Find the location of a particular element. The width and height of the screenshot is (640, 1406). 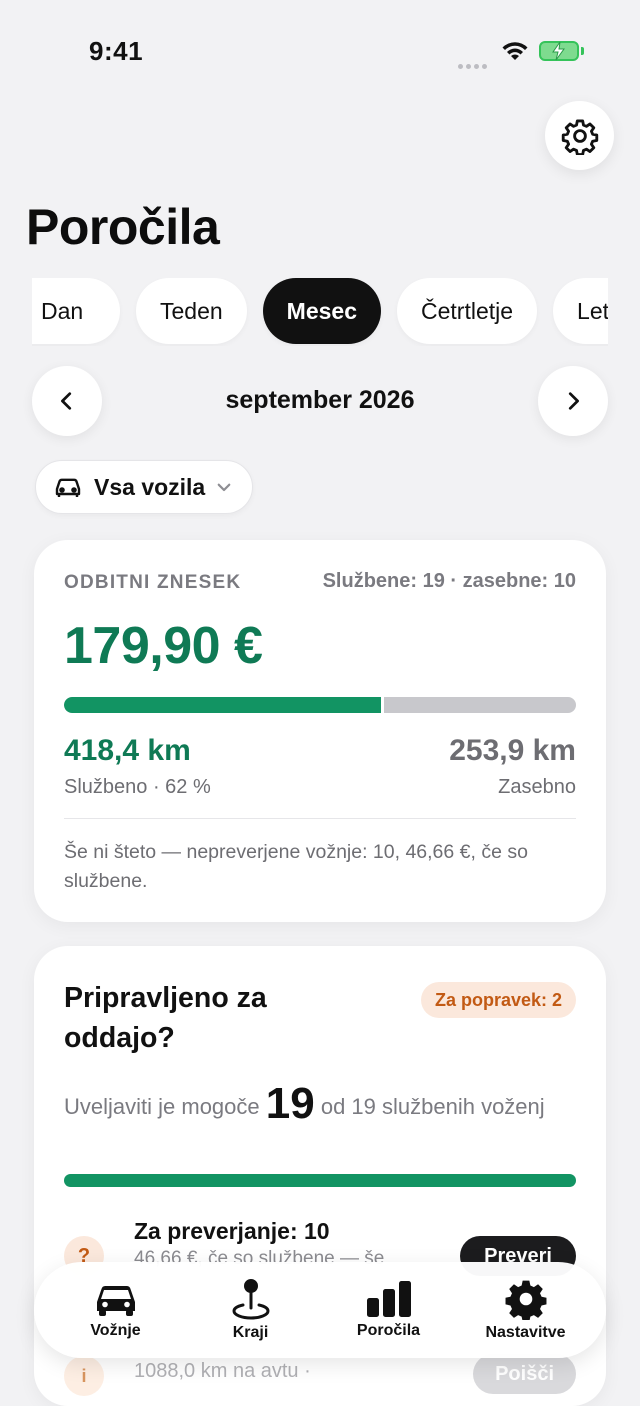

claimable-count: 19 is located at coordinates (290, 1103).